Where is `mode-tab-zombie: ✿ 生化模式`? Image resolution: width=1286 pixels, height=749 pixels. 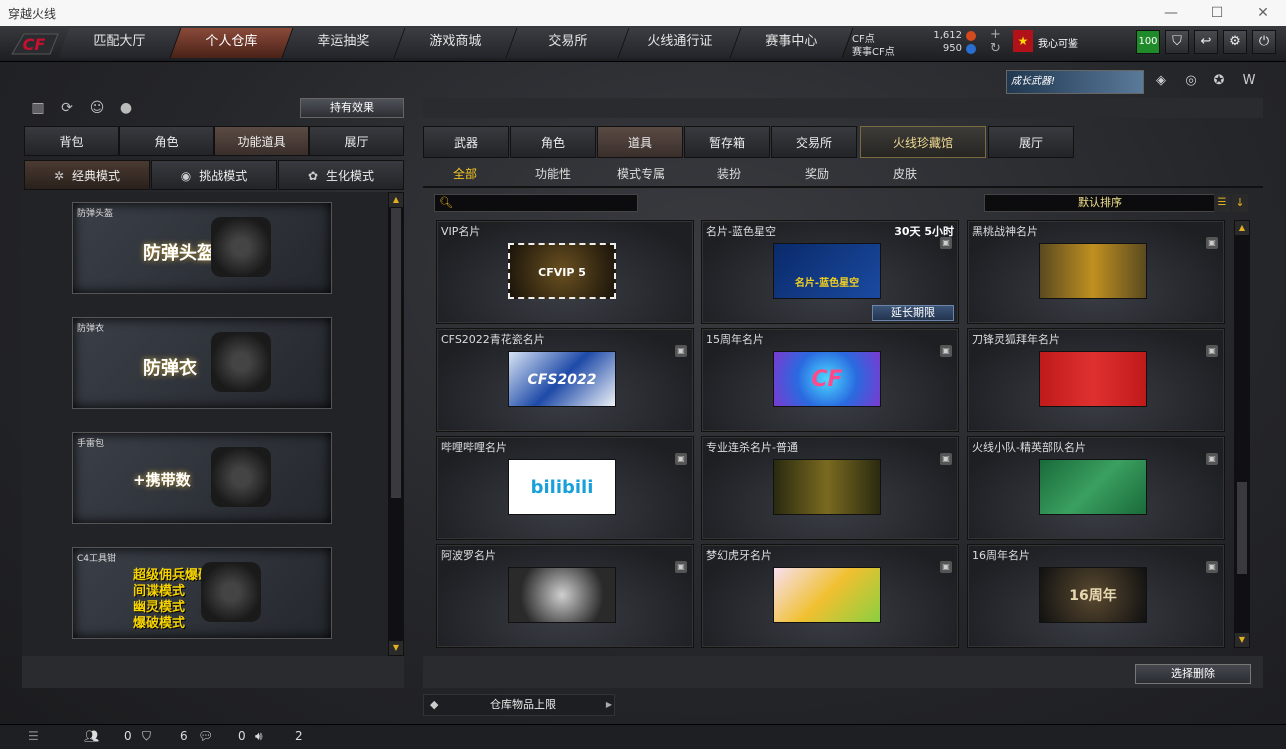
mode-tab-zombie: ✿ 生化模式 is located at coordinates (341, 175).